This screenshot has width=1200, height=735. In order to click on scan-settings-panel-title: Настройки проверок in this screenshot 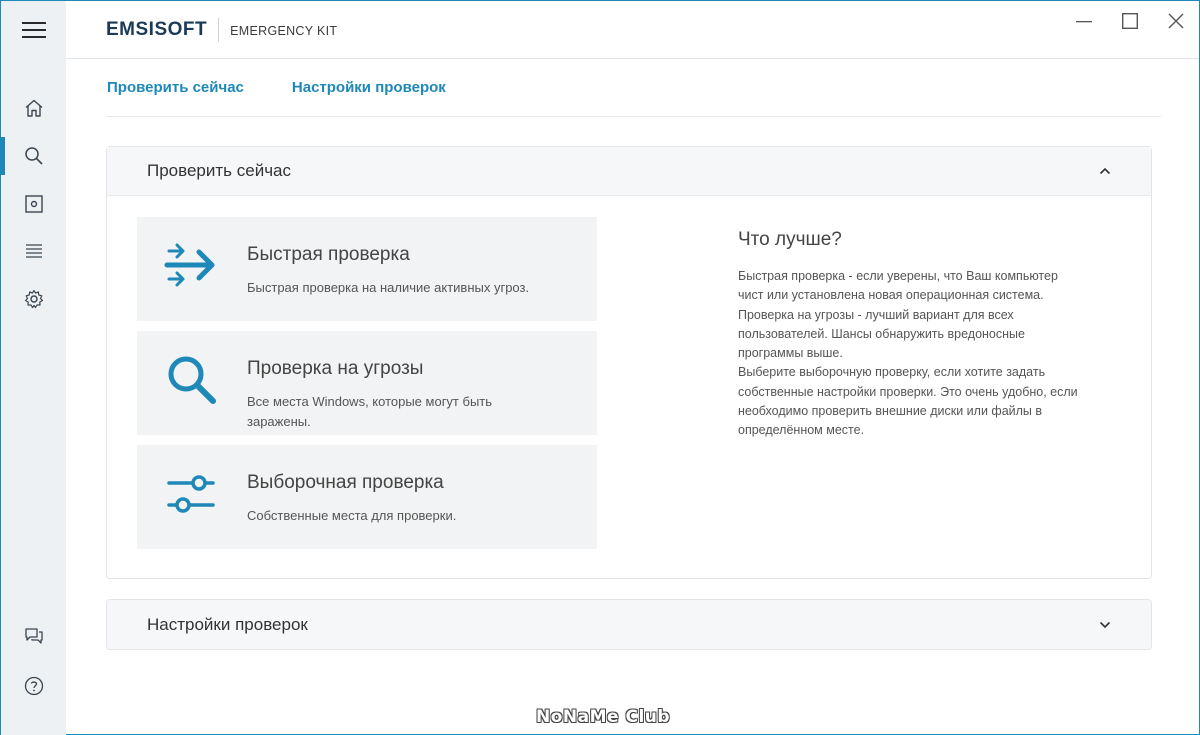, I will do `click(227, 624)`.